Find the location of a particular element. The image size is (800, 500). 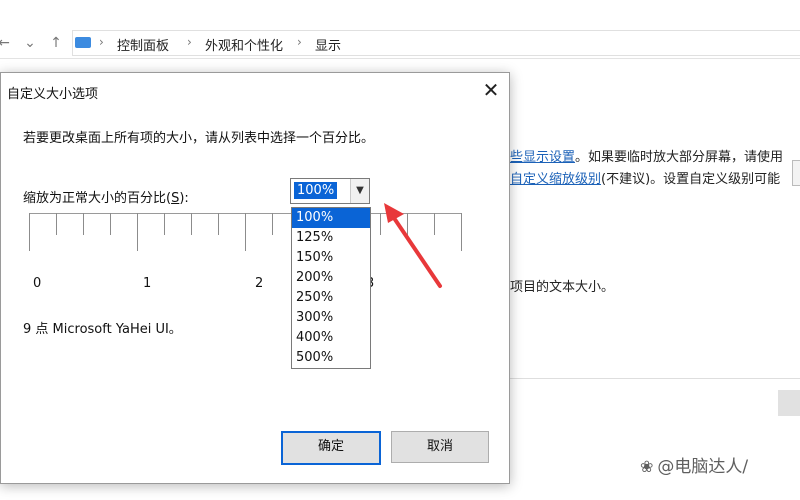

dropdown-option: 150% is located at coordinates (331, 258).